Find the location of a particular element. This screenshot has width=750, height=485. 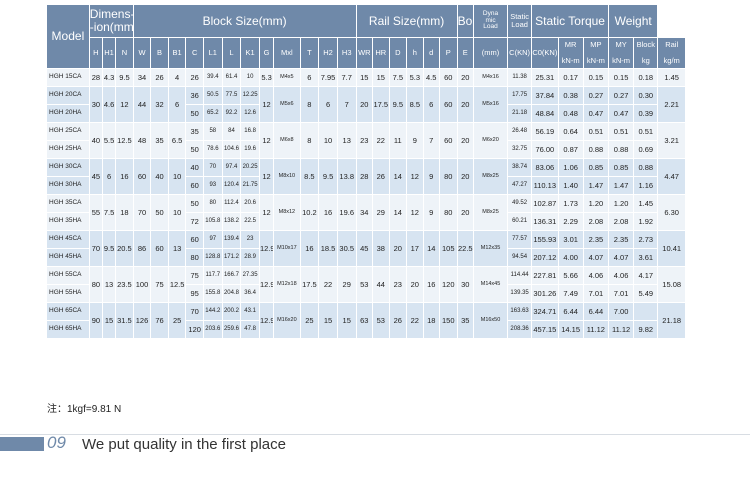

table-cell: 55 is located at coordinates (95, 212).